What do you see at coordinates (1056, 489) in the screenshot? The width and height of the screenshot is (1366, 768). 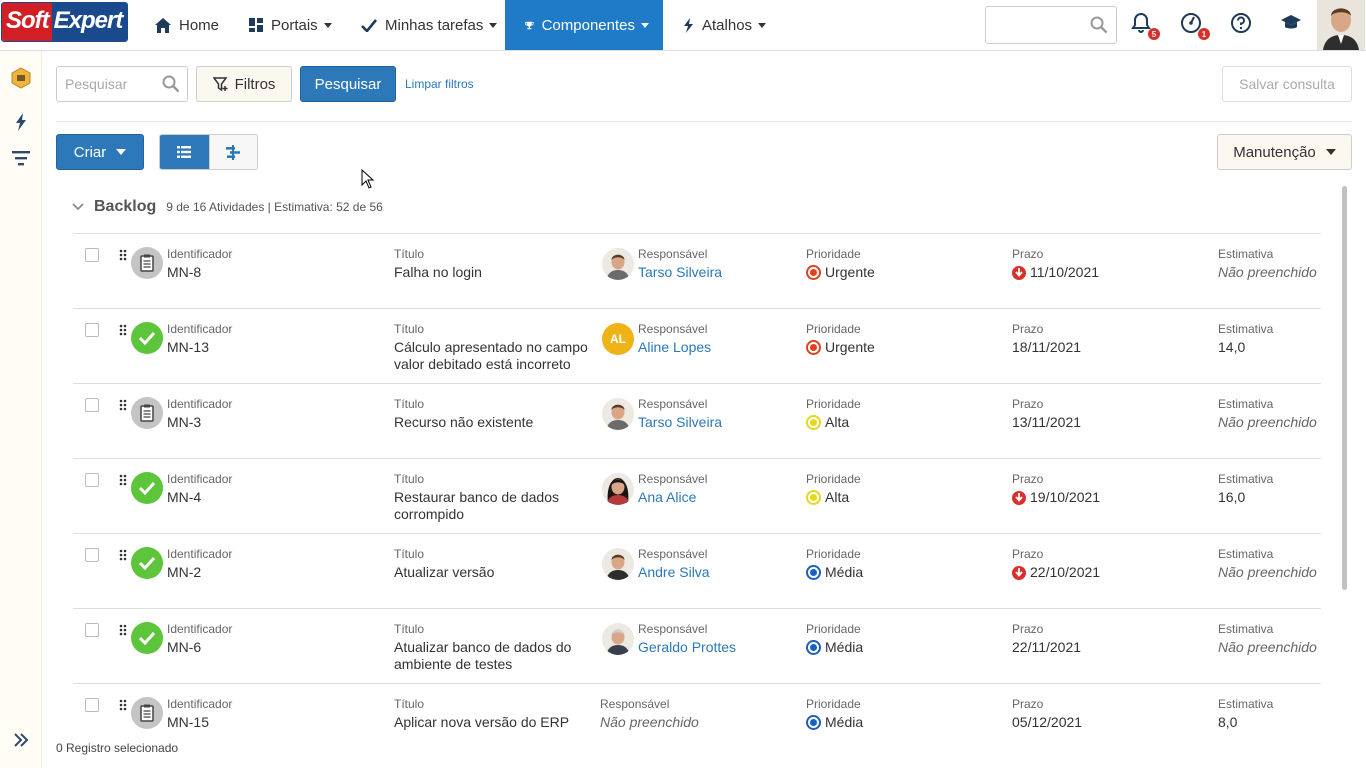 I see `deadline-cell: Prazo 19/10/2021` at bounding box center [1056, 489].